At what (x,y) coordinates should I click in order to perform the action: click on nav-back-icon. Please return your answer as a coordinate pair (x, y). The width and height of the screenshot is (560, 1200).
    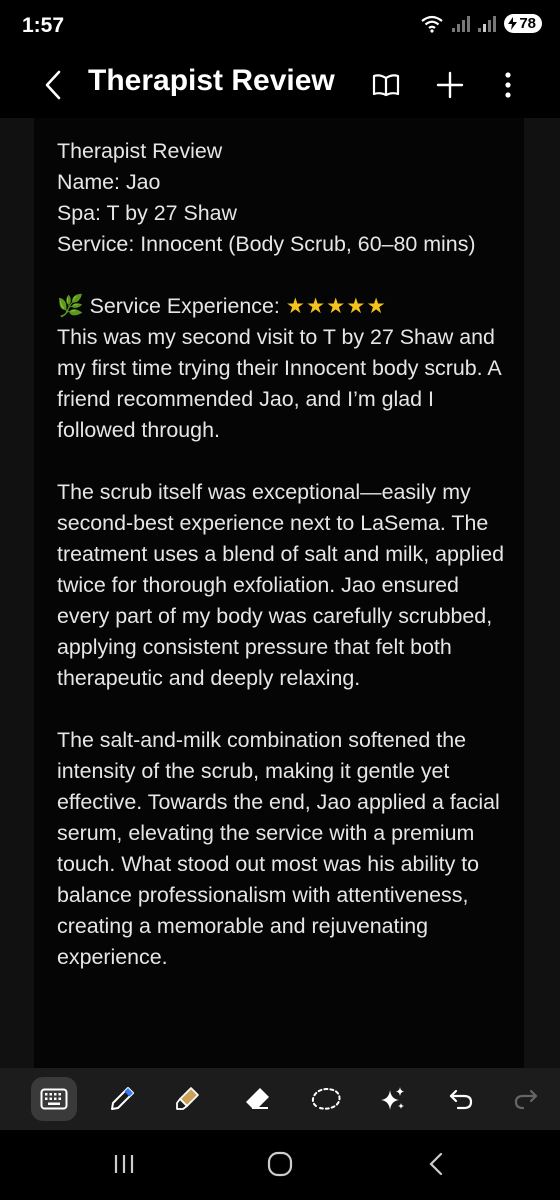
    Looking at the image, I should click on (436, 1164).